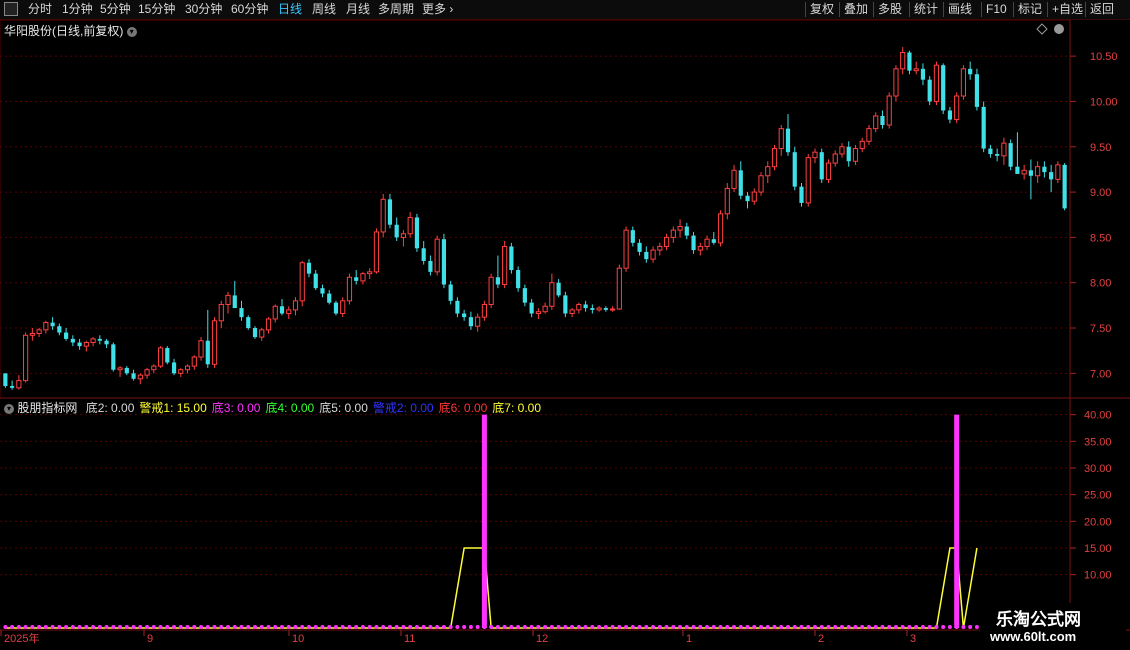 Image resolution: width=1130 pixels, height=650 pixels. What do you see at coordinates (1098, 442) in the screenshot?
I see `indicator-tick-label: 35.00` at bounding box center [1098, 442].